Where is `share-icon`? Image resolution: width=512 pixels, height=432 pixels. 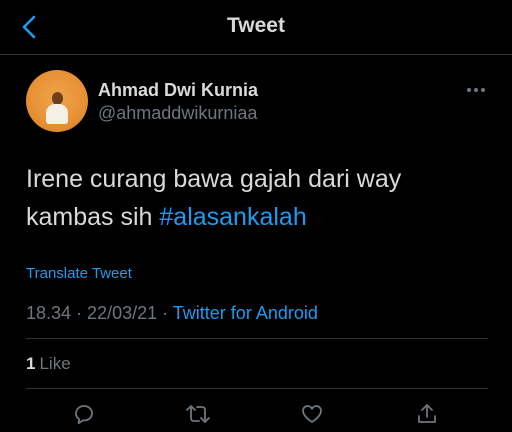
share-icon is located at coordinates (427, 414).